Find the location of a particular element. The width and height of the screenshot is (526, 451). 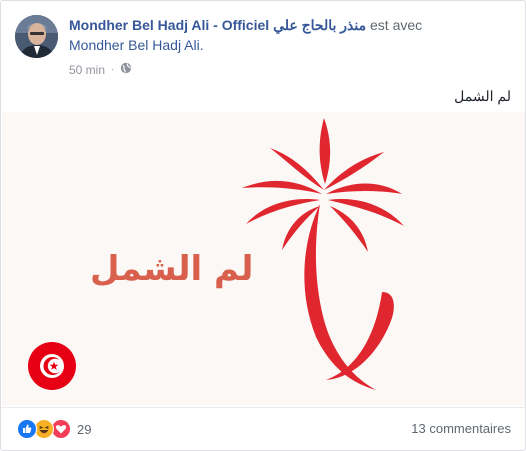

globe-icon is located at coordinates (126, 69).